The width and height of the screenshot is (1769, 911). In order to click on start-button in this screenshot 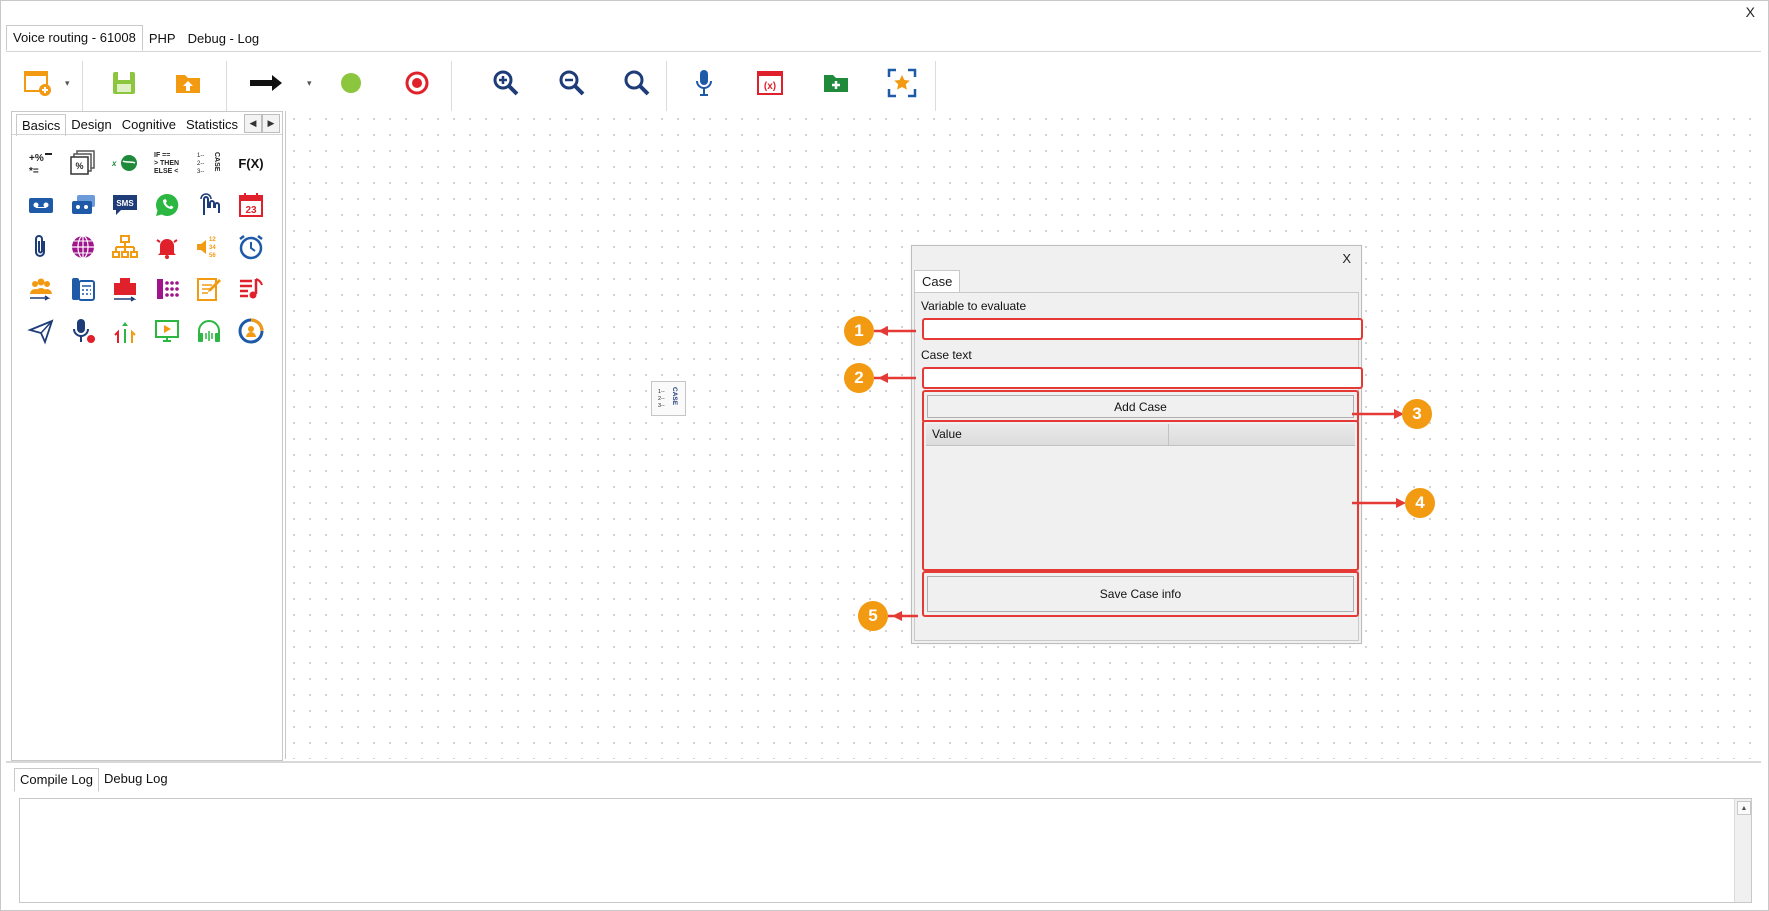, I will do `click(351, 83)`.